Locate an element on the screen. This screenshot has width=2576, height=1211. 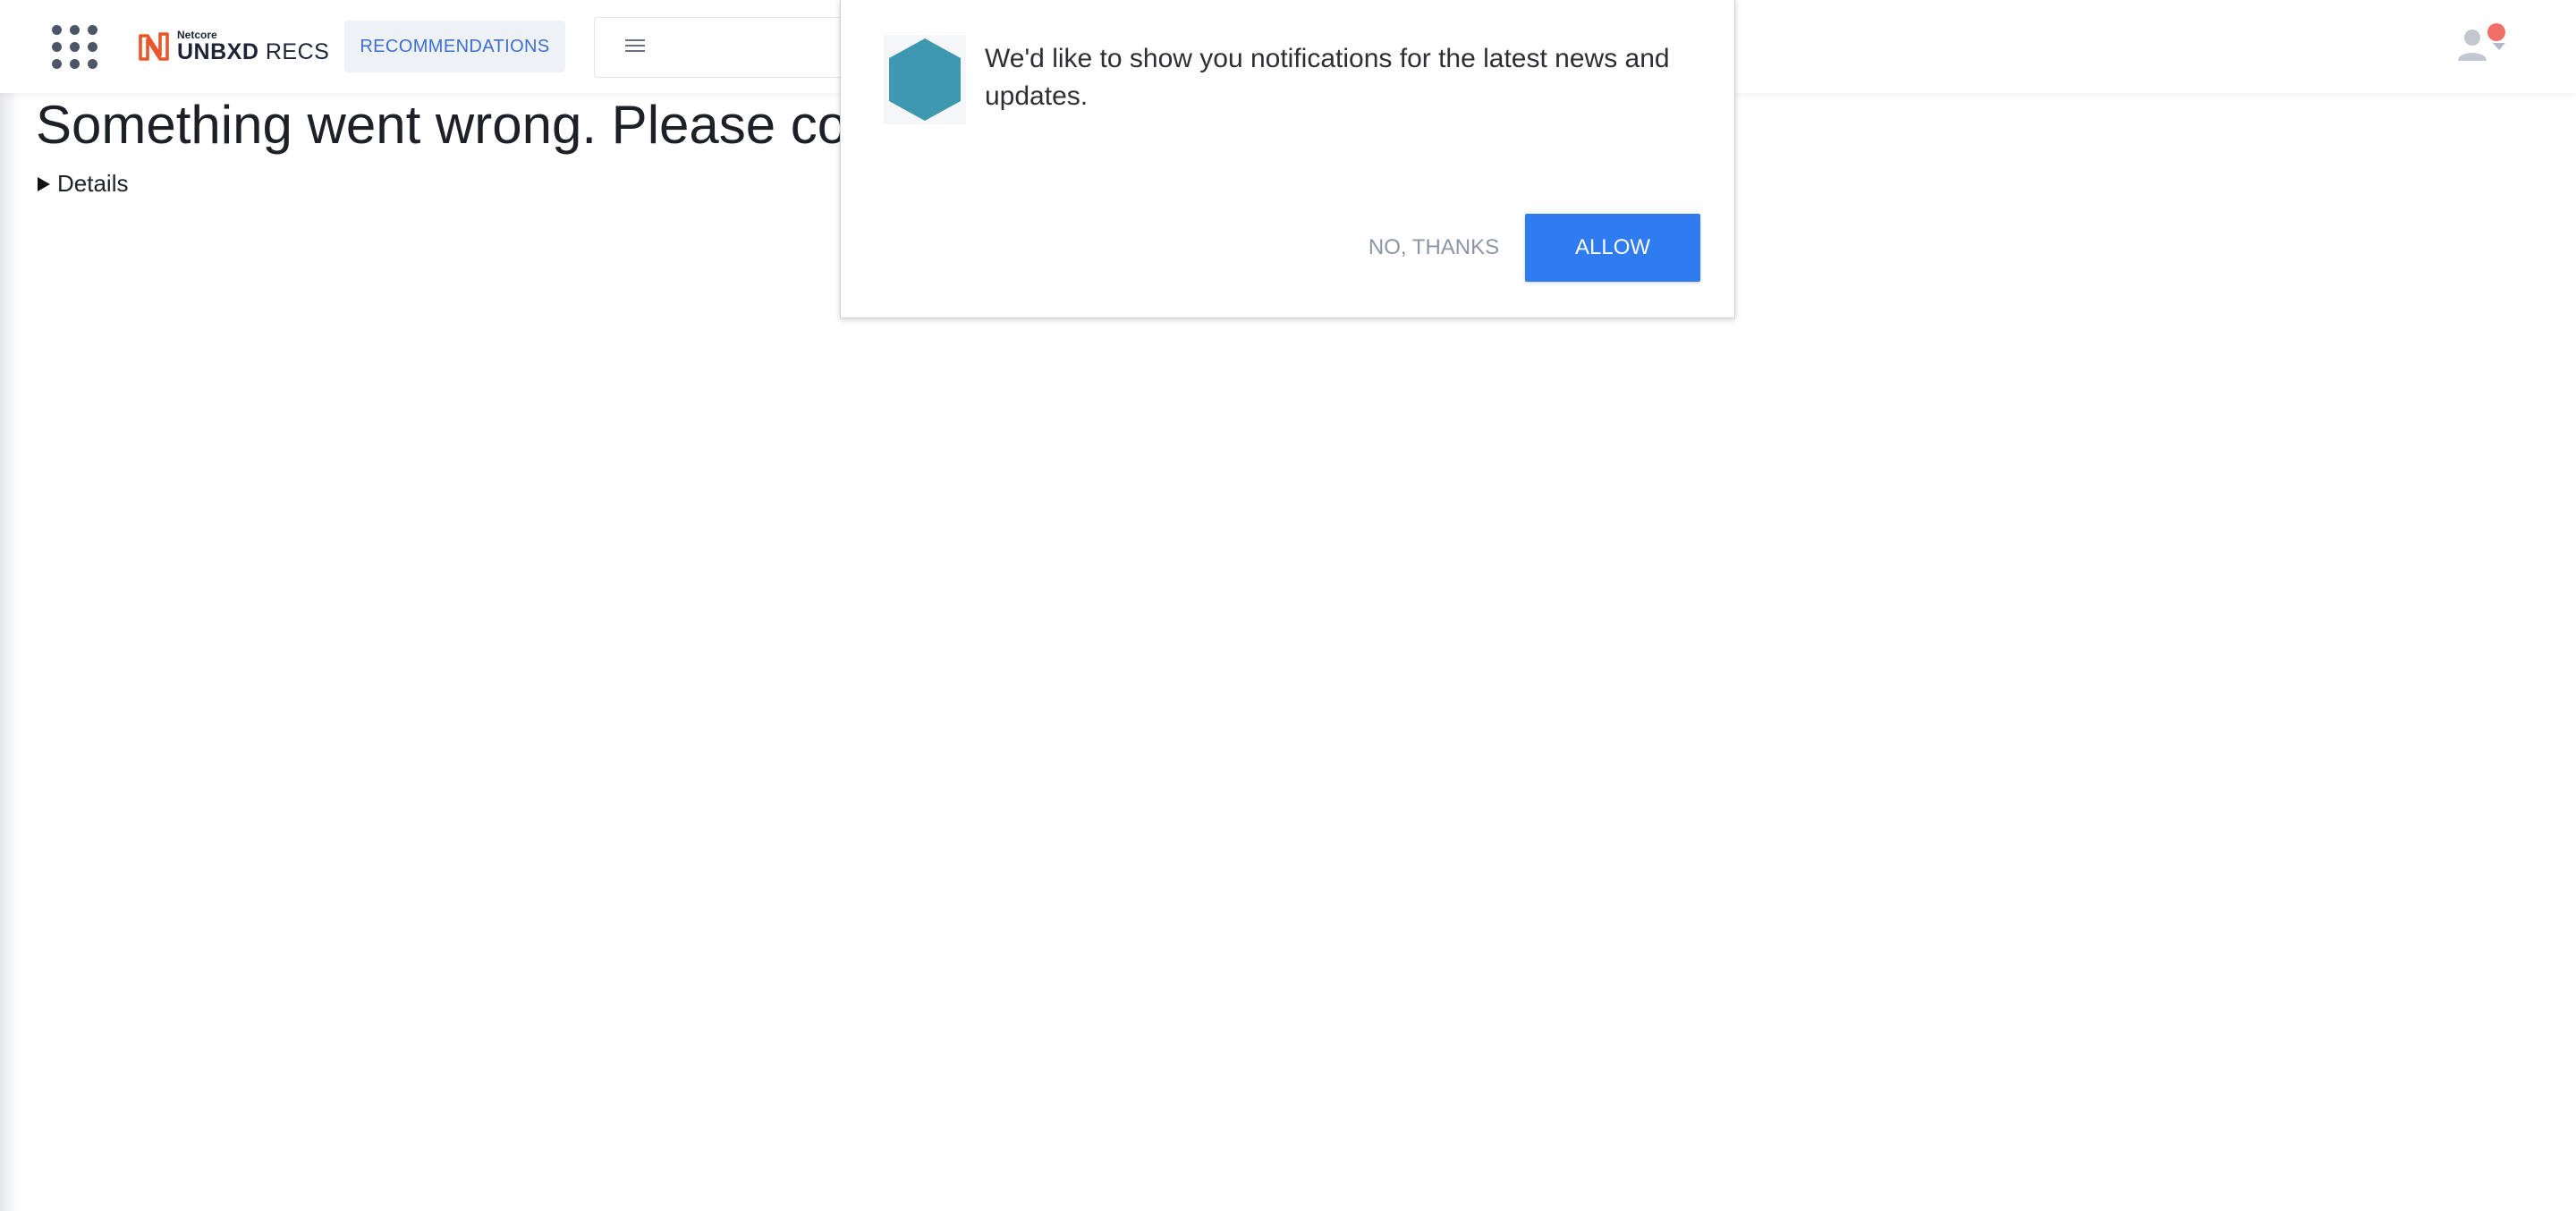
details-disclosure: Details is located at coordinates (82, 184).